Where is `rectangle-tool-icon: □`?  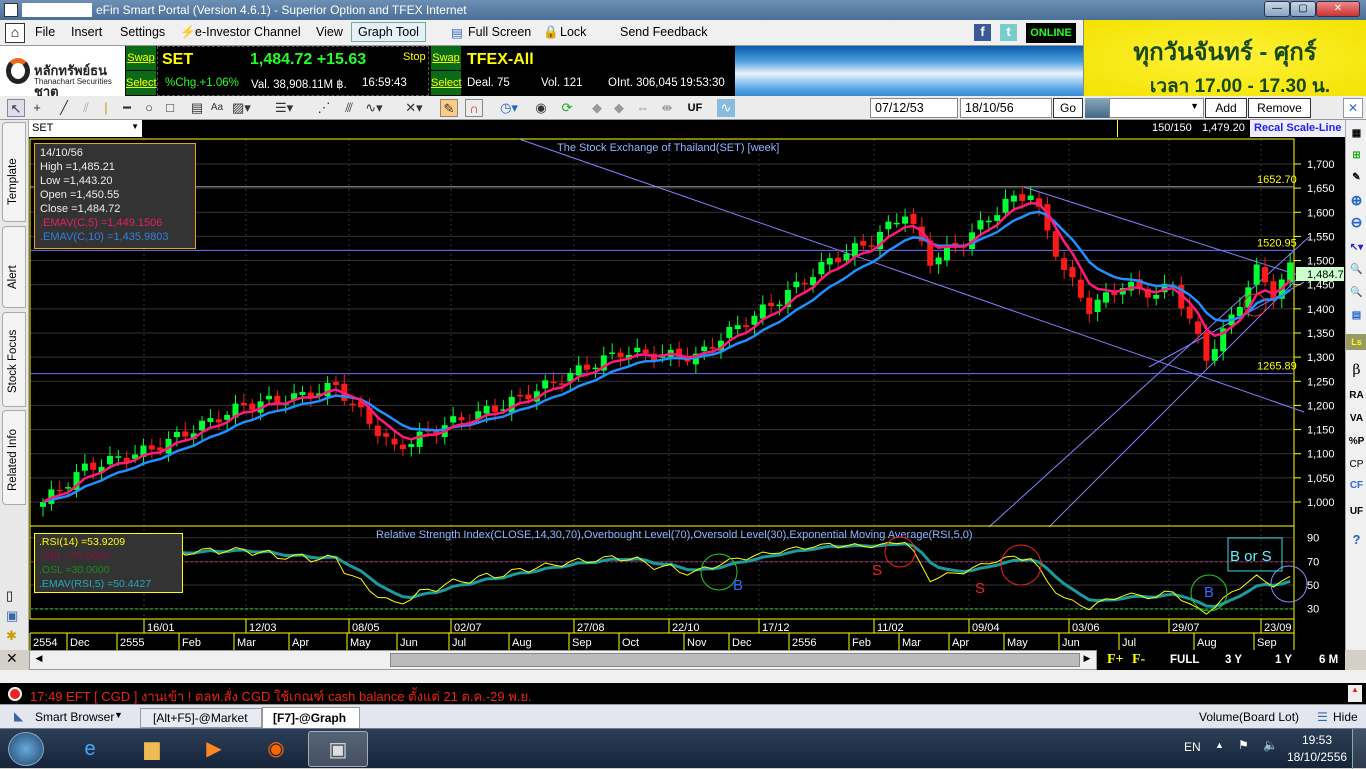
rectangle-tool-icon: □ is located at coordinates (170, 108).